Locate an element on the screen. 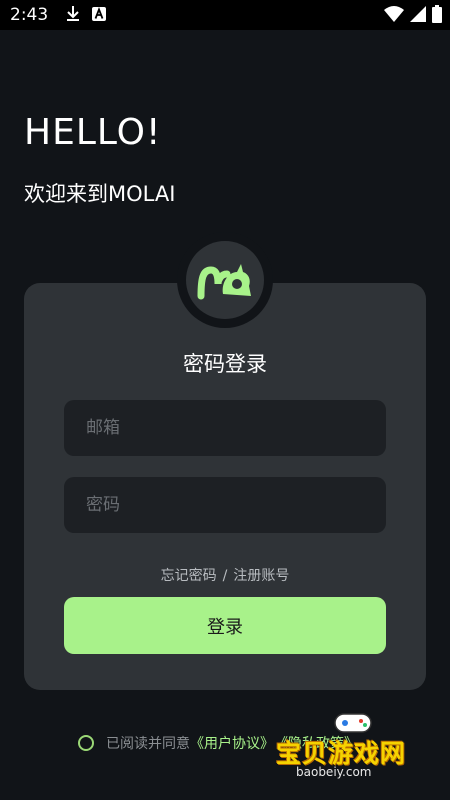 The image size is (450, 800). email-field is located at coordinates (235, 428).